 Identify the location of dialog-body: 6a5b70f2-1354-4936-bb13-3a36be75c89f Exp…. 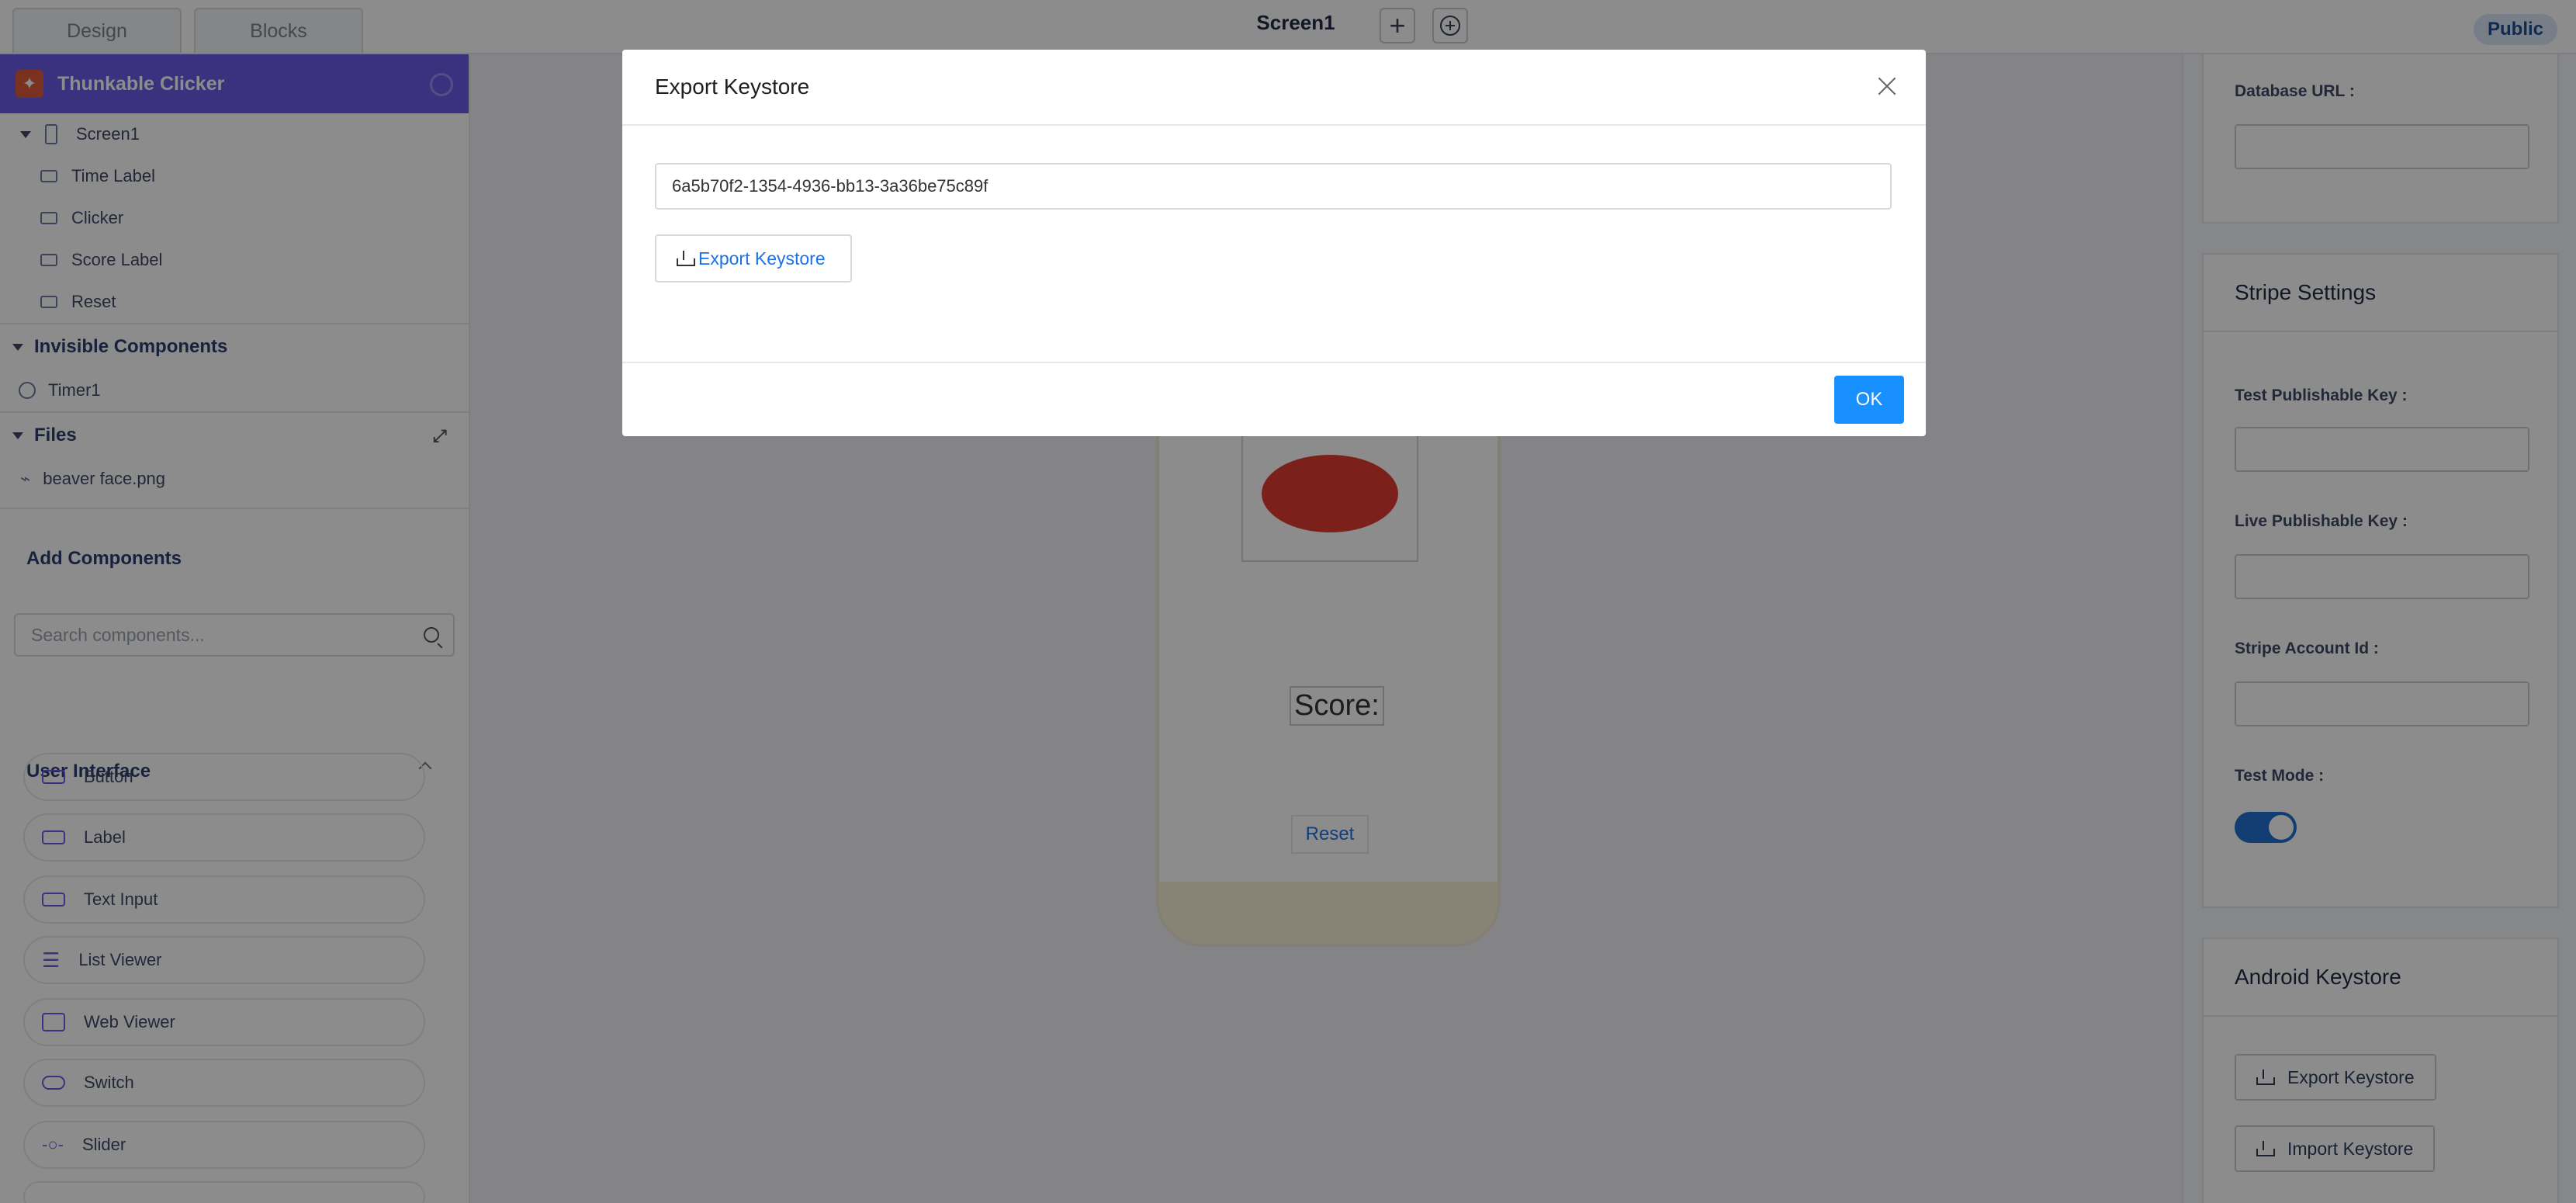
(1274, 244).